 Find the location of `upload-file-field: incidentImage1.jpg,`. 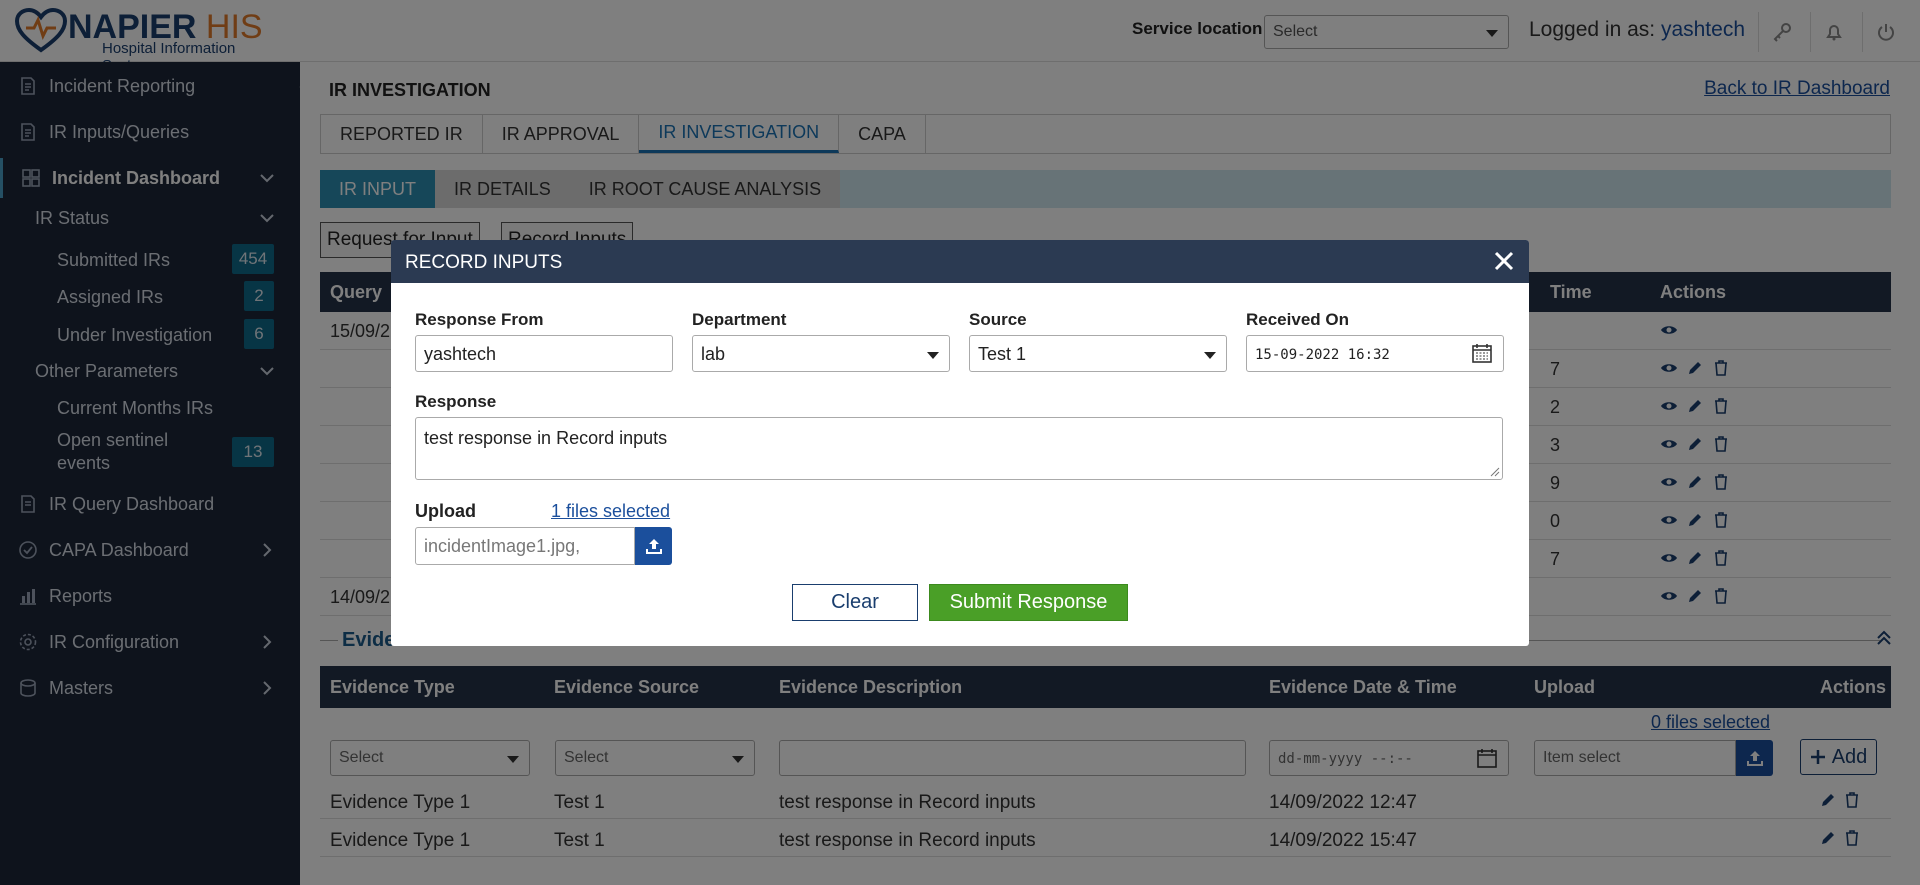

upload-file-field: incidentImage1.jpg, is located at coordinates (525, 546).